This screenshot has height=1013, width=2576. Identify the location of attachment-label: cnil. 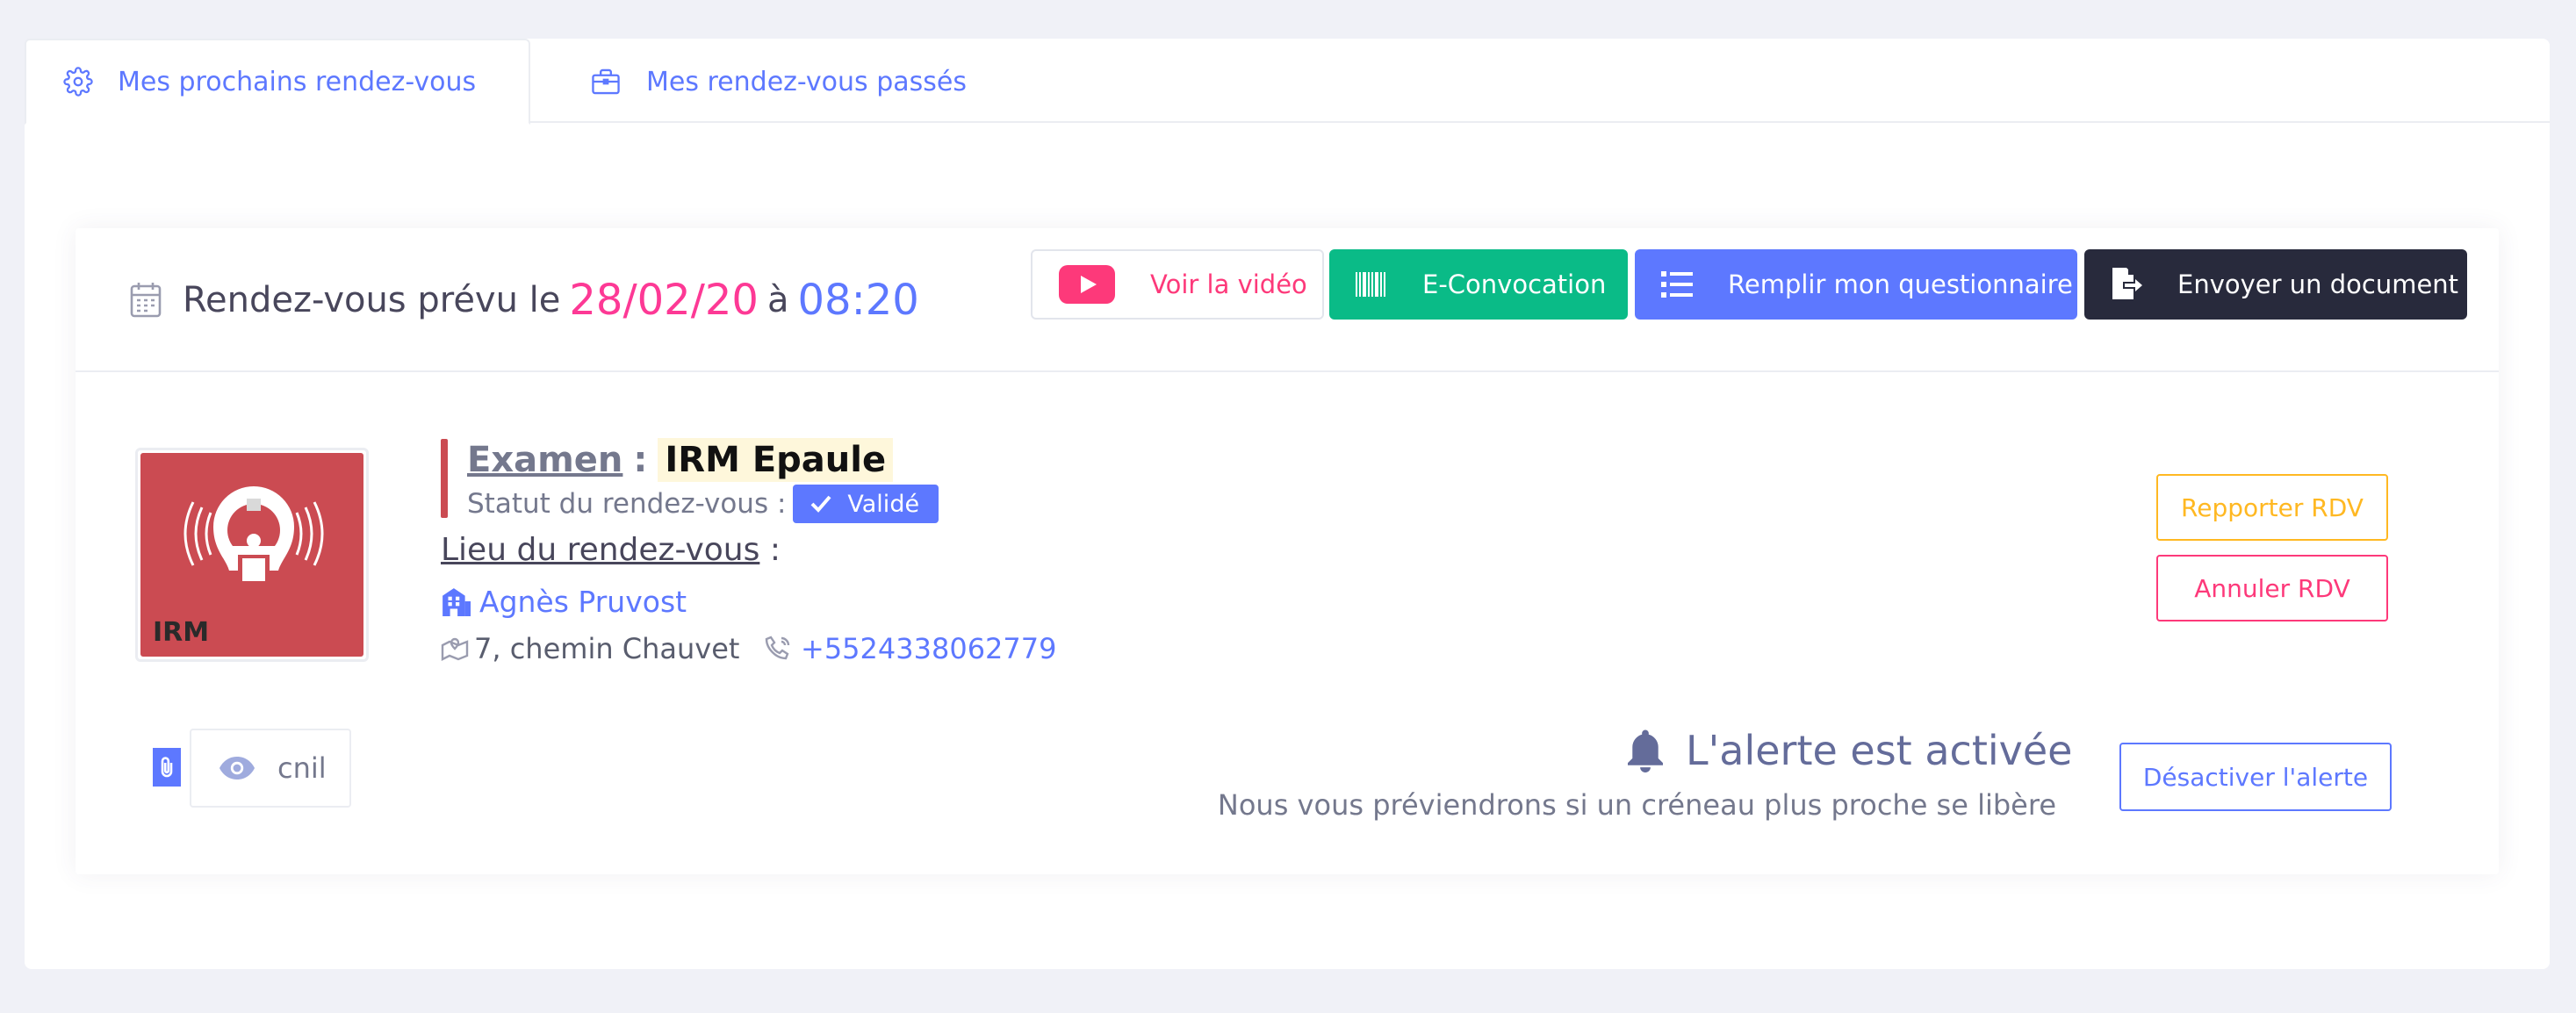
(302, 768).